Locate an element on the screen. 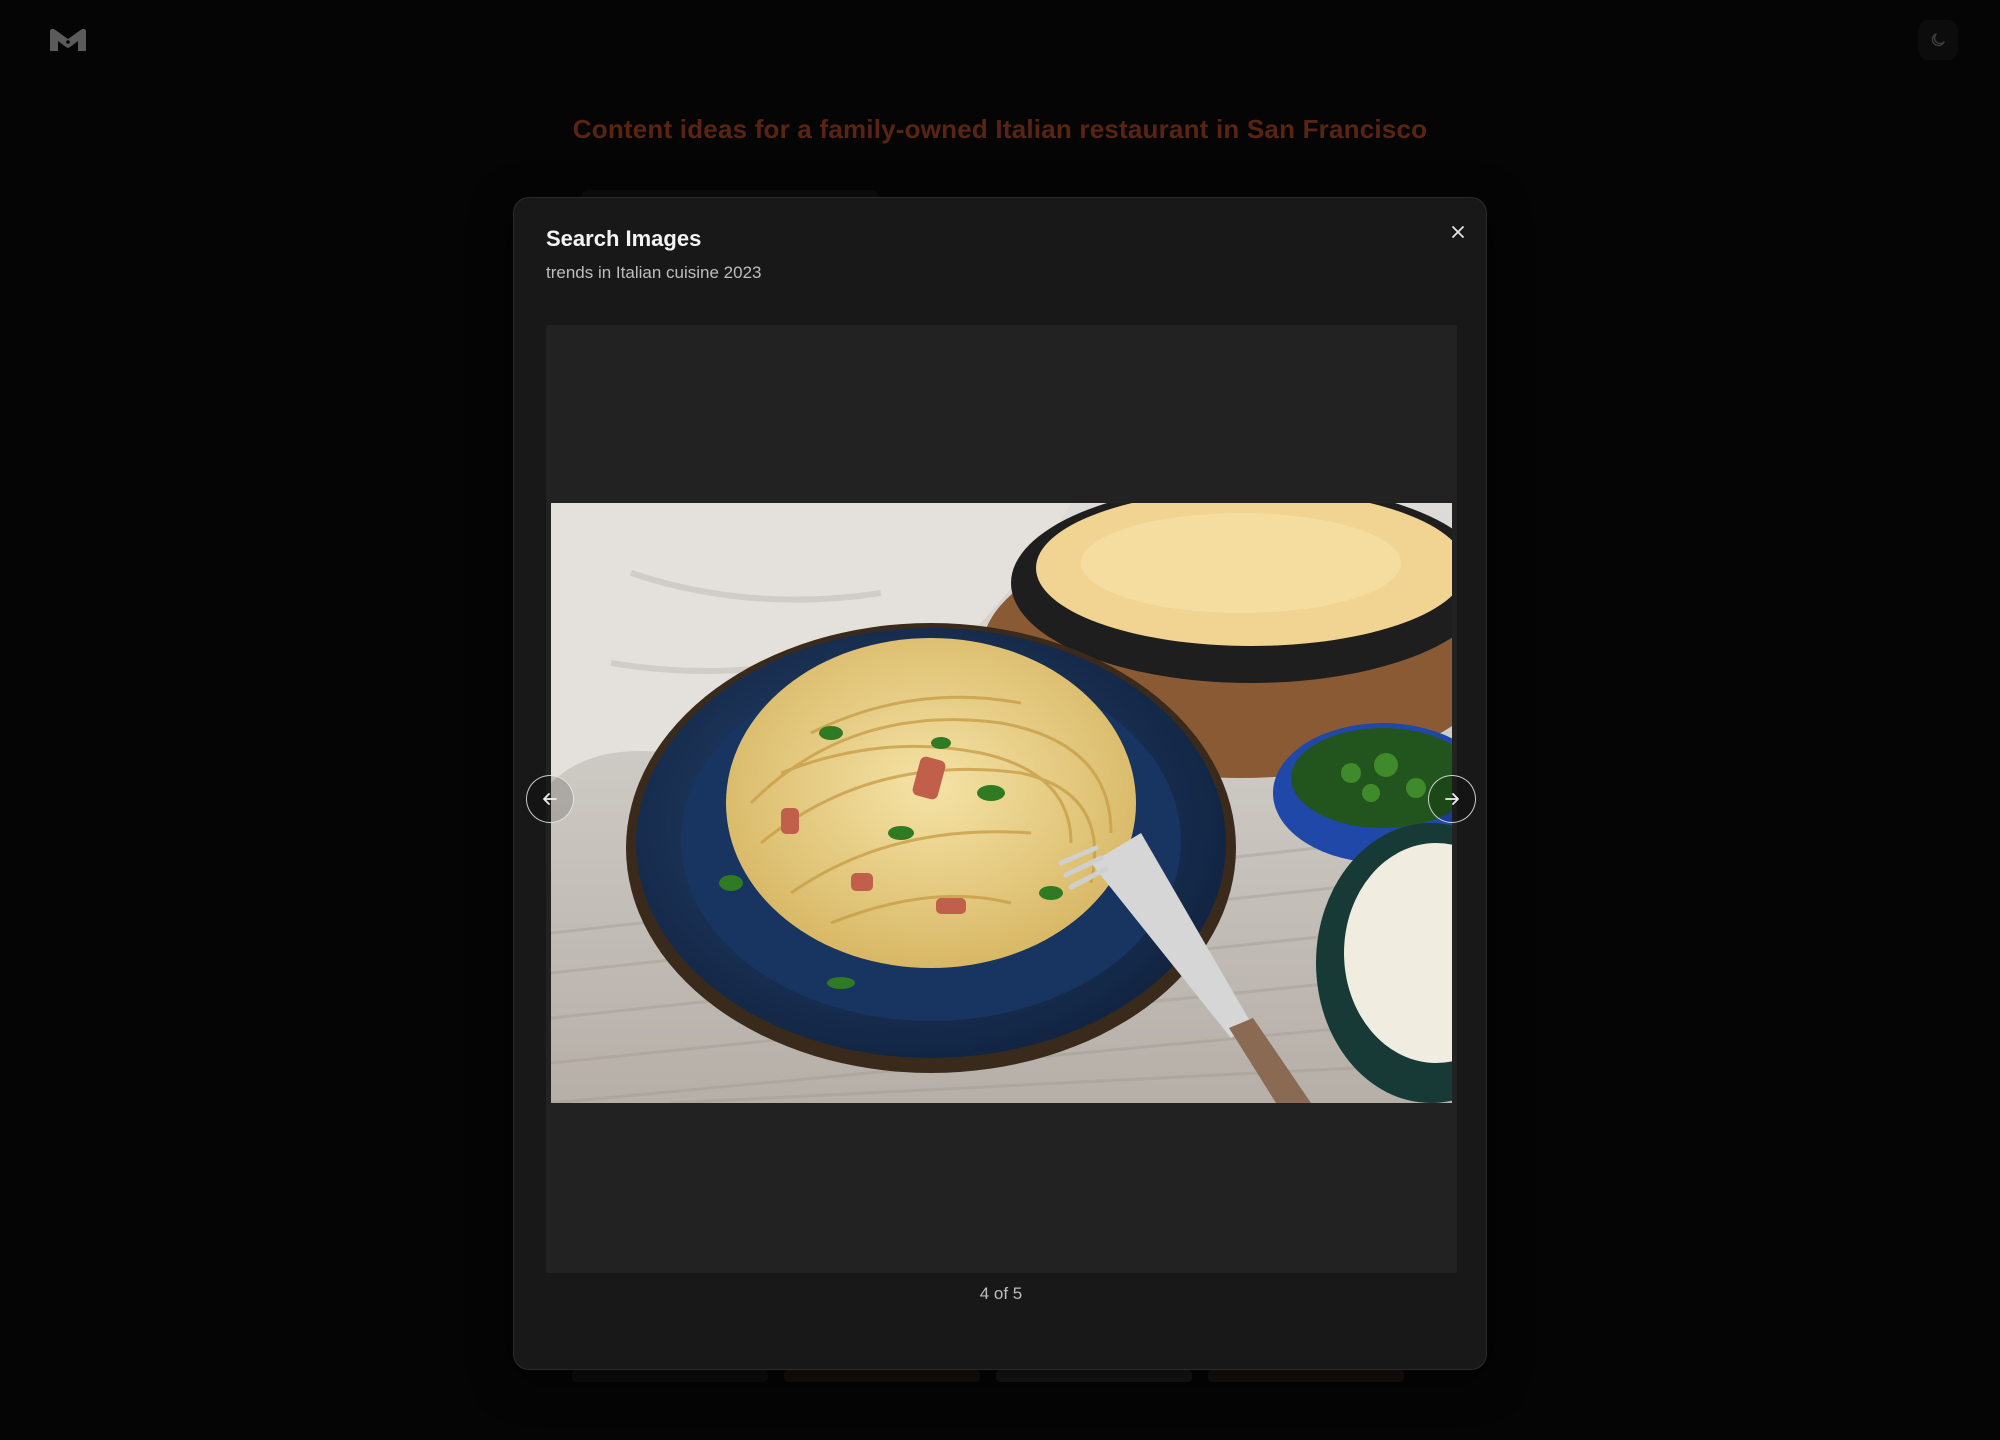 The image size is (2000, 1440). arrow-left-icon is located at coordinates (550, 799).